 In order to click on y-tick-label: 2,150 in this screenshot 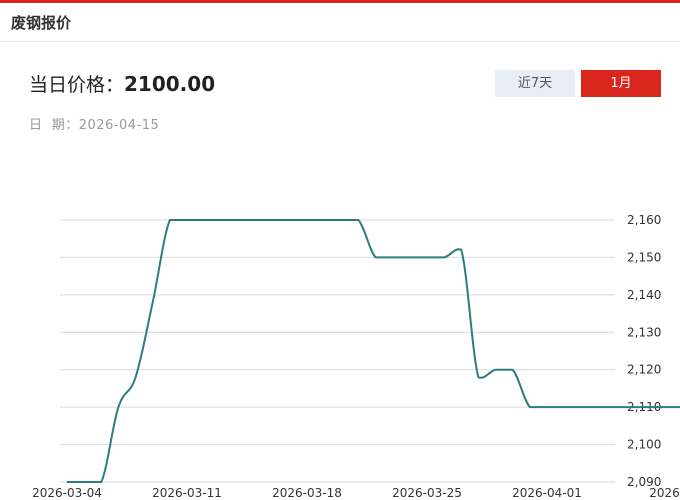, I will do `click(644, 257)`.